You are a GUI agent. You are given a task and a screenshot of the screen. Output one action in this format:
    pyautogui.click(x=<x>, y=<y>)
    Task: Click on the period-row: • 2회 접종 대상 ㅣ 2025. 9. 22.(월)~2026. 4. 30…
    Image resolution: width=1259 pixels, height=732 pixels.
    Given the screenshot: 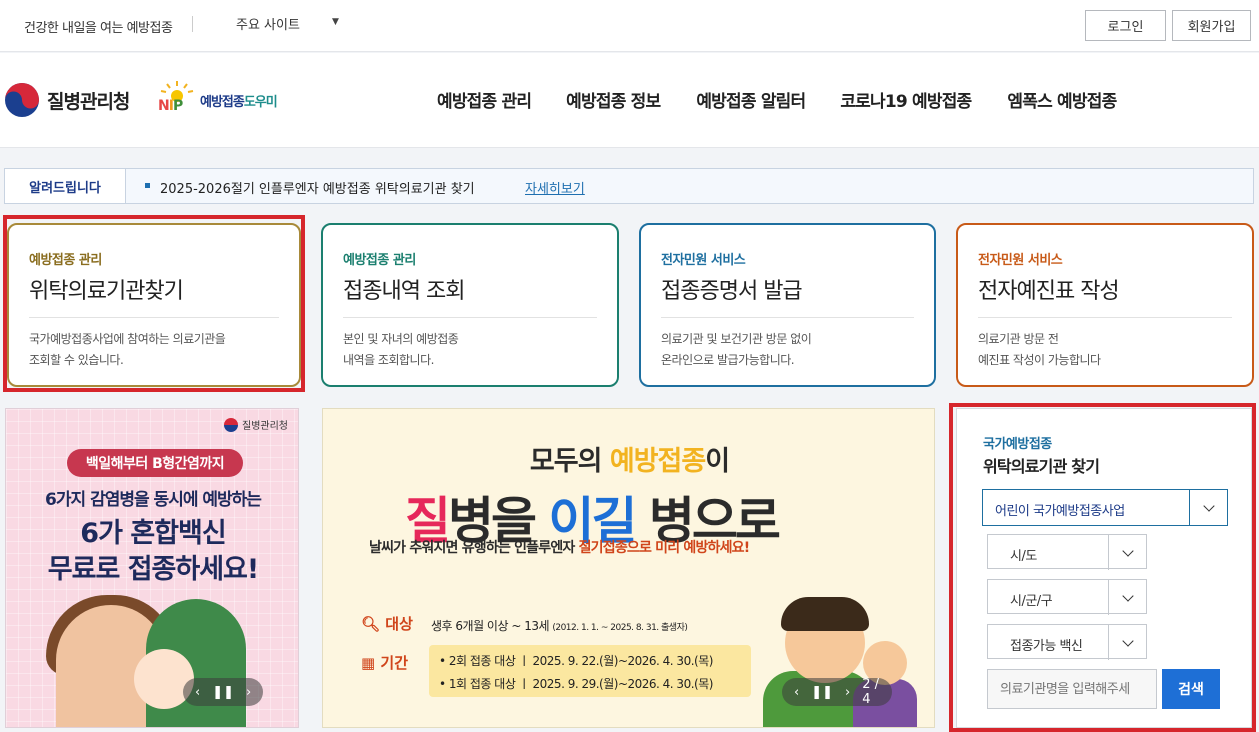 What is the action you would take?
    pyautogui.click(x=576, y=661)
    